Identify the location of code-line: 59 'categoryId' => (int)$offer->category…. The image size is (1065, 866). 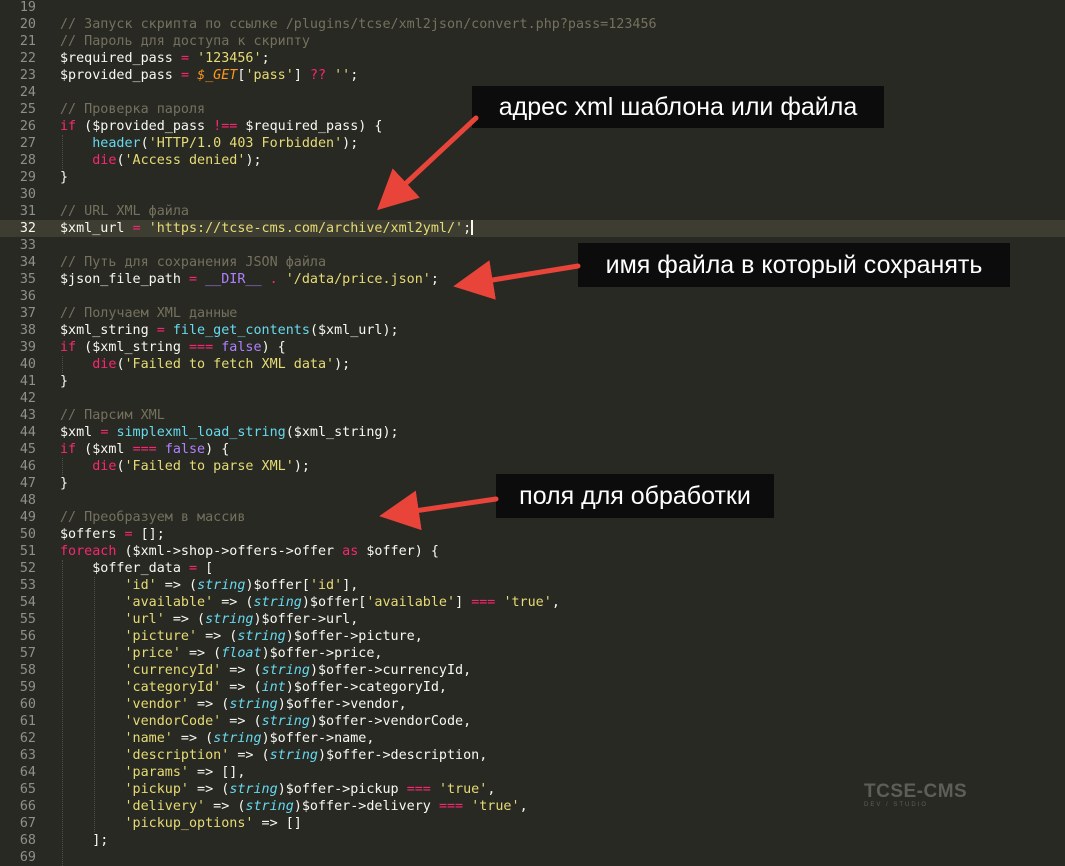
(532, 687).